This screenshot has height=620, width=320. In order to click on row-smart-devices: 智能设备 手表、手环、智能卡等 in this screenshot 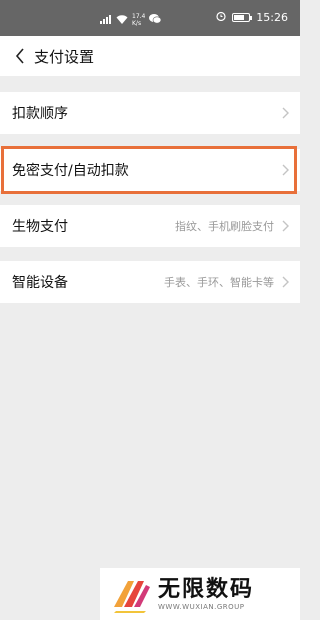, I will do `click(150, 282)`.